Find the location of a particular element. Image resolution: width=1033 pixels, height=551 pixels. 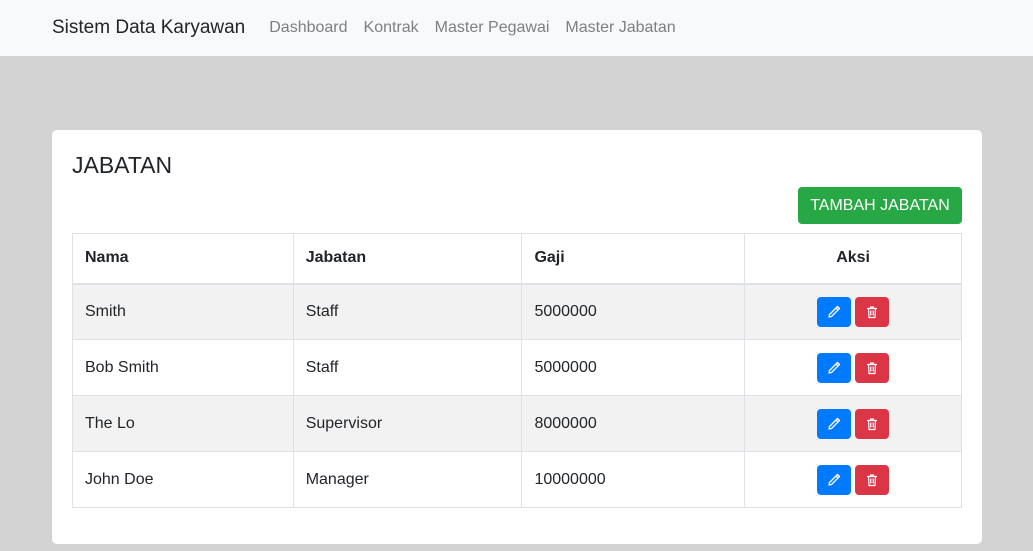

table-header-row: Nama Jabatan Gaji Aksi is located at coordinates (517, 259).